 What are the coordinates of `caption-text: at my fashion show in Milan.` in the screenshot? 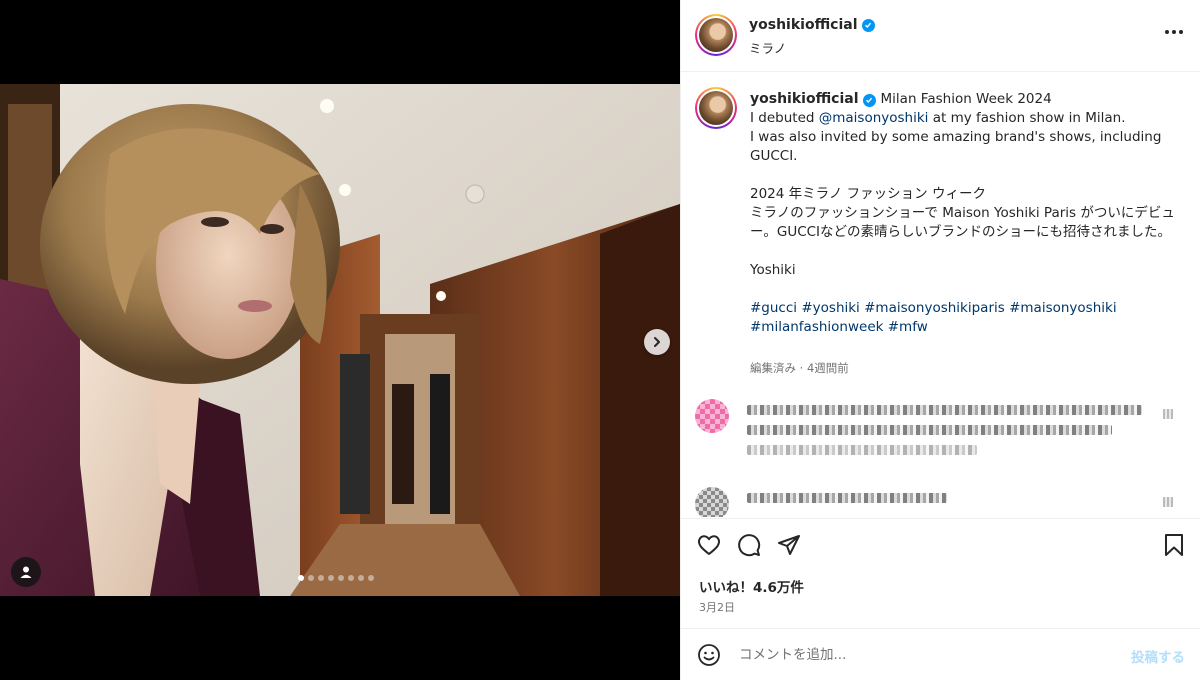 It's located at (1027, 118).